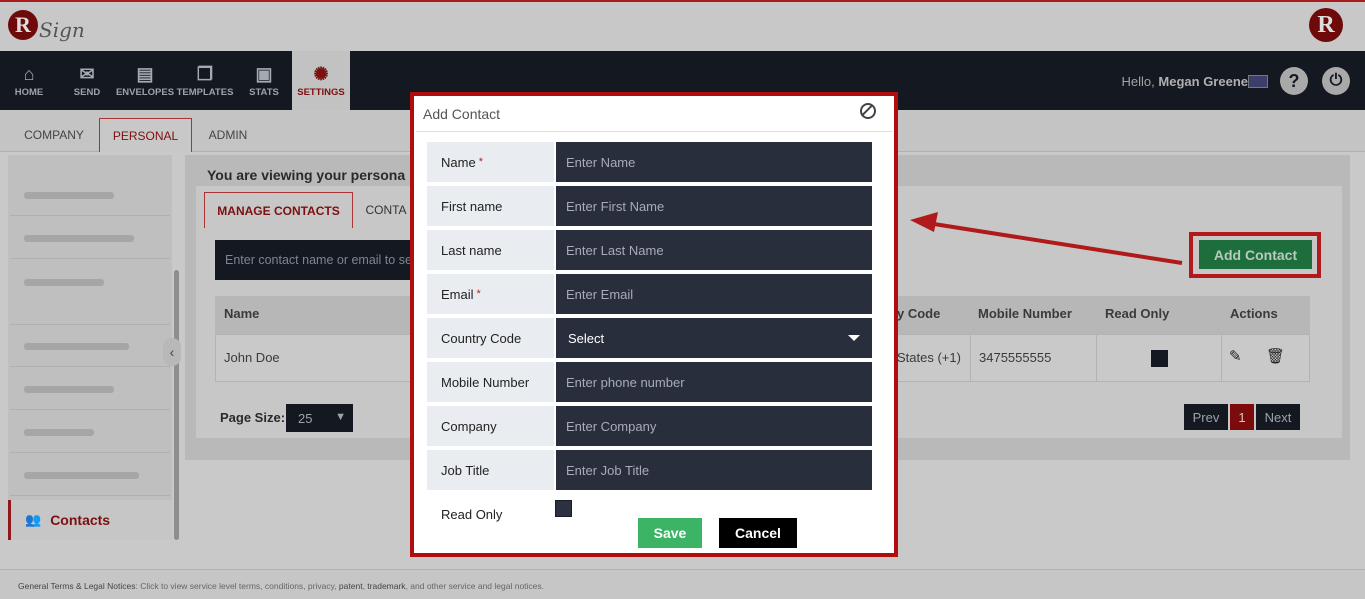 The width and height of the screenshot is (1365, 599). What do you see at coordinates (205, 92) in the screenshot?
I see `nav-templates-label: TEMPLATES` at bounding box center [205, 92].